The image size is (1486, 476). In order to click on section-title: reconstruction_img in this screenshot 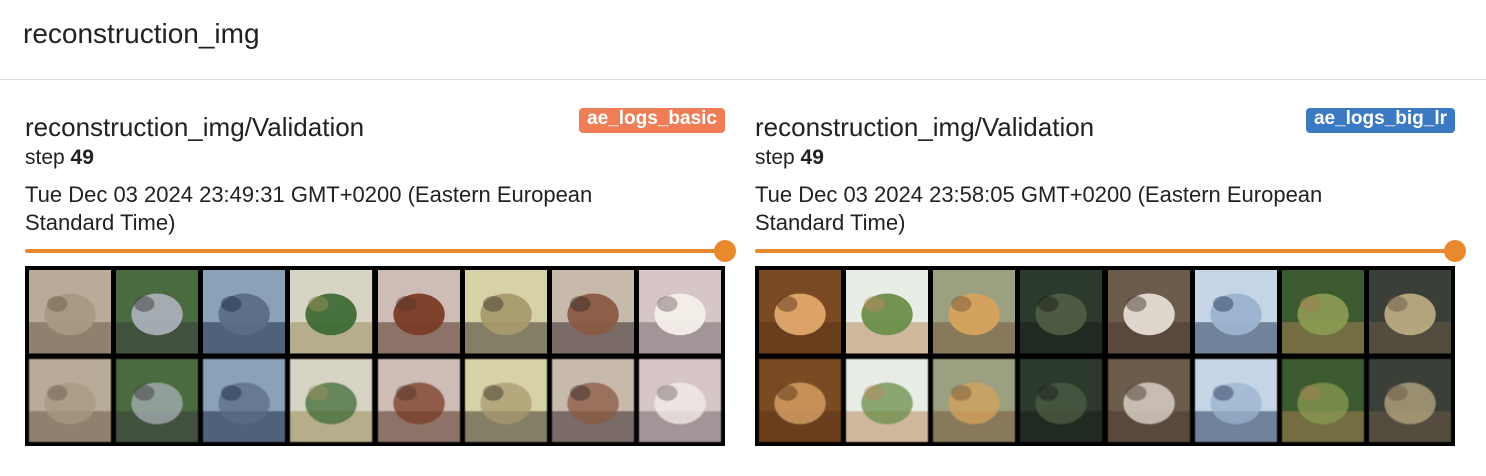, I will do `click(141, 33)`.